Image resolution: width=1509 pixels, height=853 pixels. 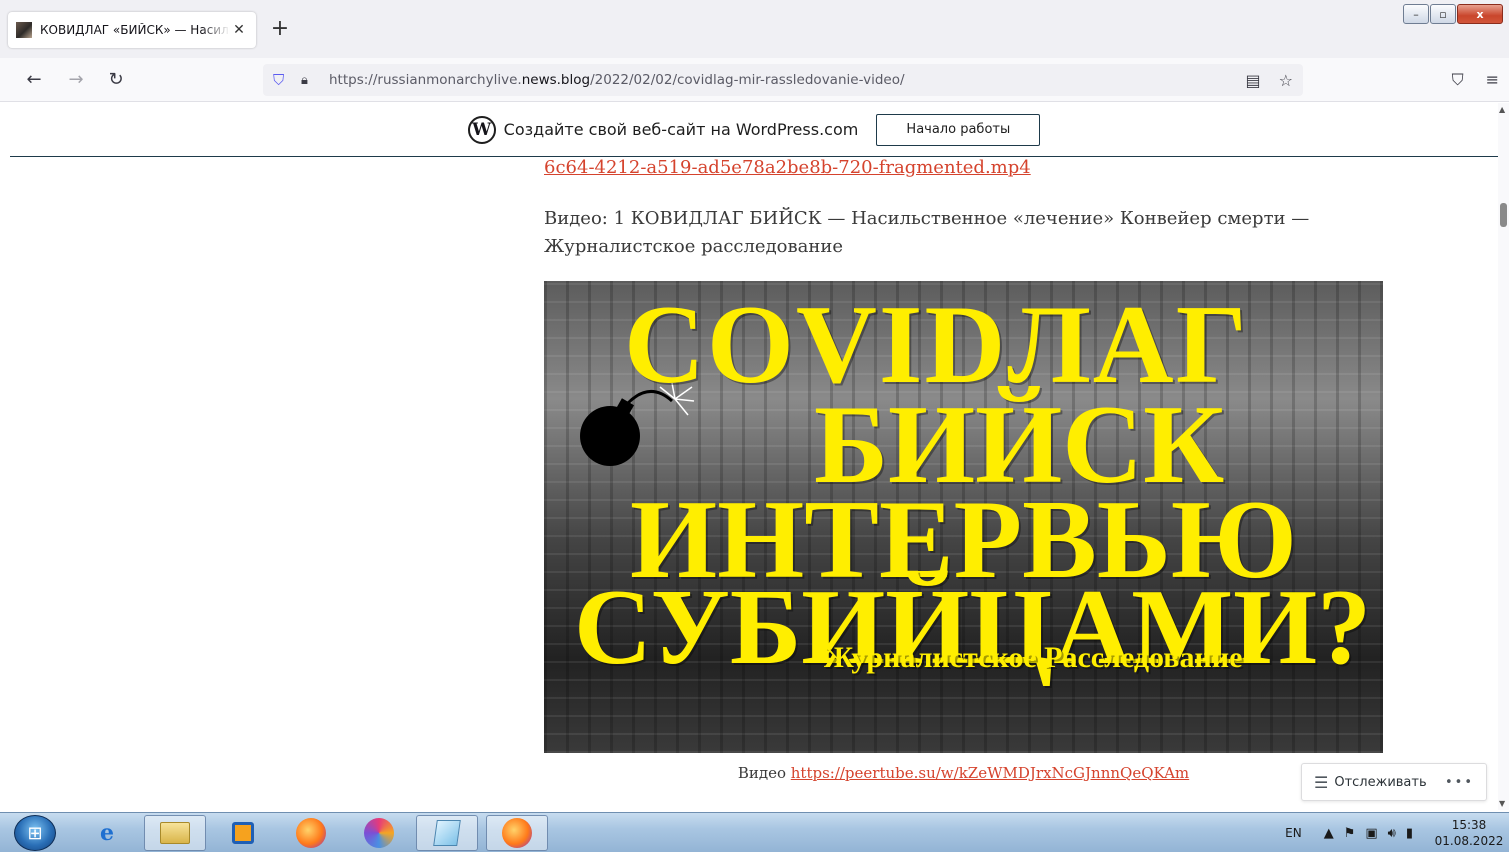 I want to click on network-icon: ▣, so click(x=1371, y=833).